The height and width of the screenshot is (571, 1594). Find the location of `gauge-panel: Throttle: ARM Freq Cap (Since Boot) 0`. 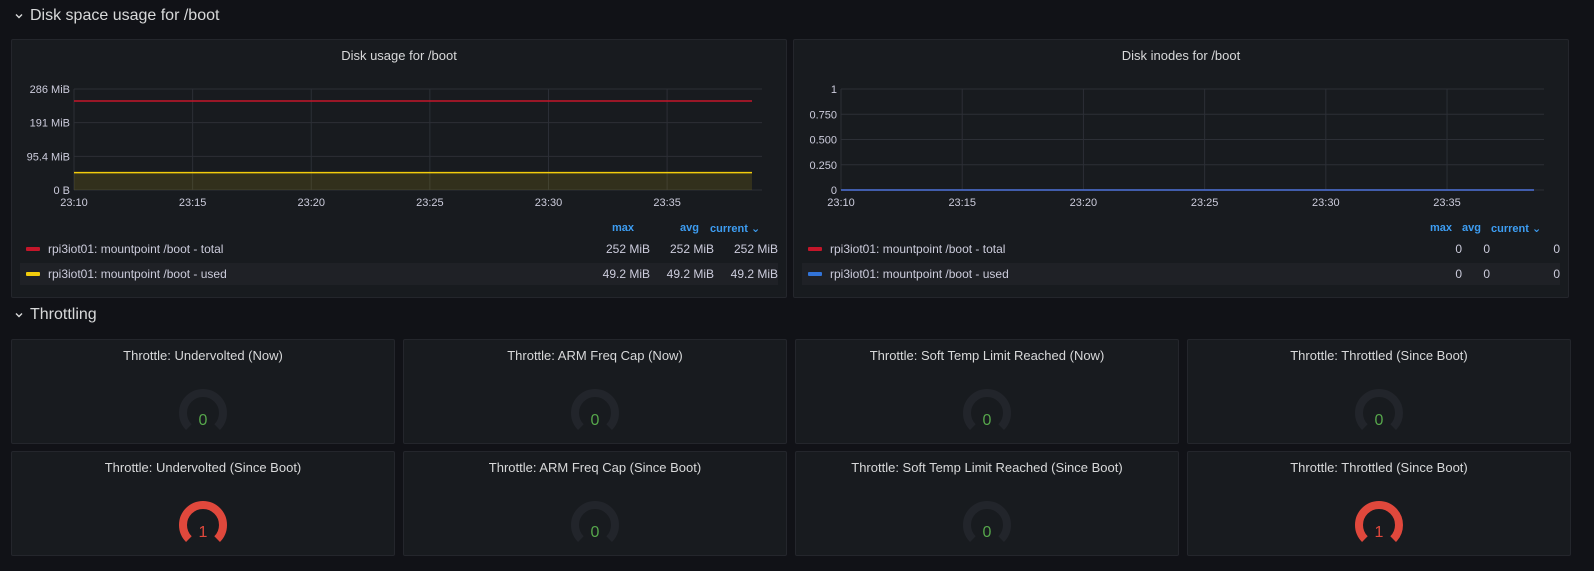

gauge-panel: Throttle: ARM Freq Cap (Since Boot) 0 is located at coordinates (595, 503).